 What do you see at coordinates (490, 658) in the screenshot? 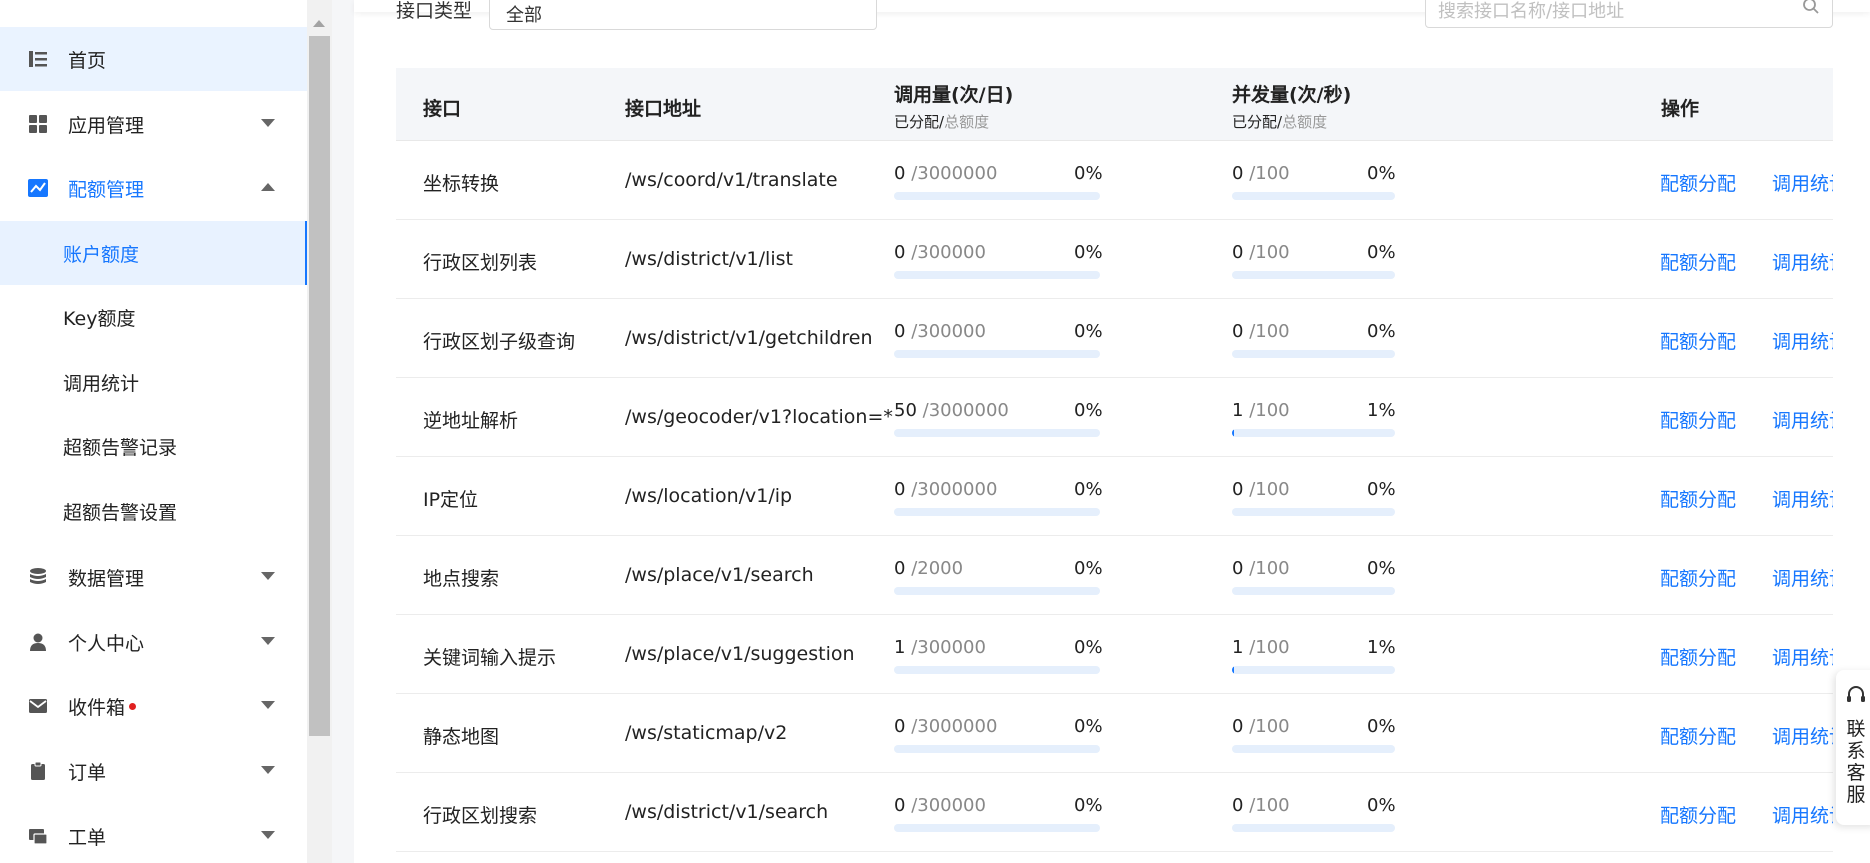
I see `interface-name: 关键词输入提示` at bounding box center [490, 658].